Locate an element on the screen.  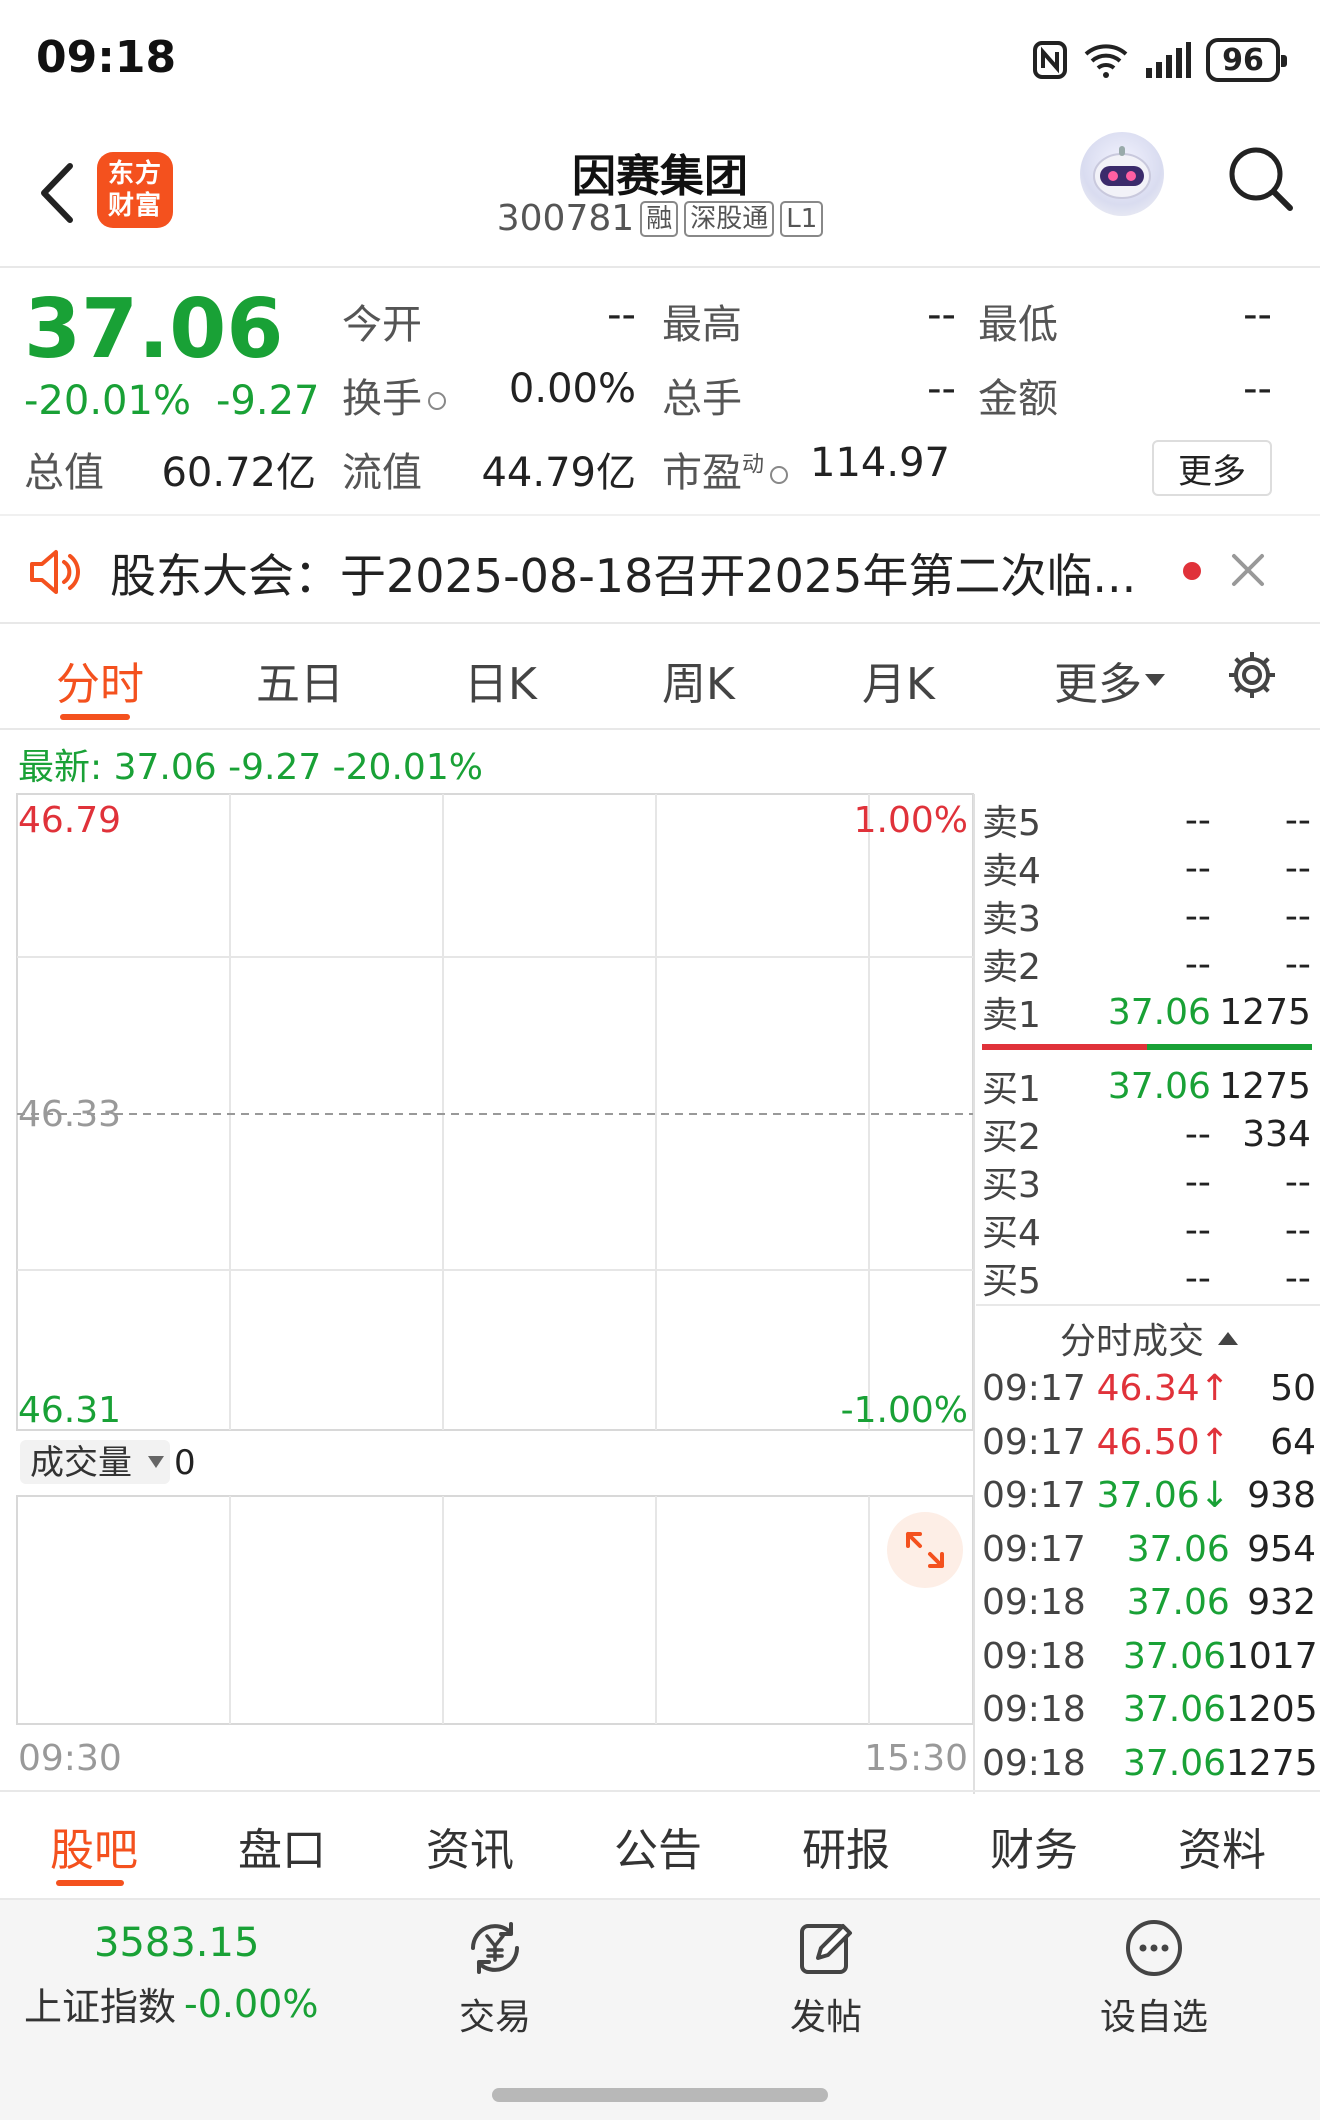
bid-label: 买2 is located at coordinates (1011, 1137).